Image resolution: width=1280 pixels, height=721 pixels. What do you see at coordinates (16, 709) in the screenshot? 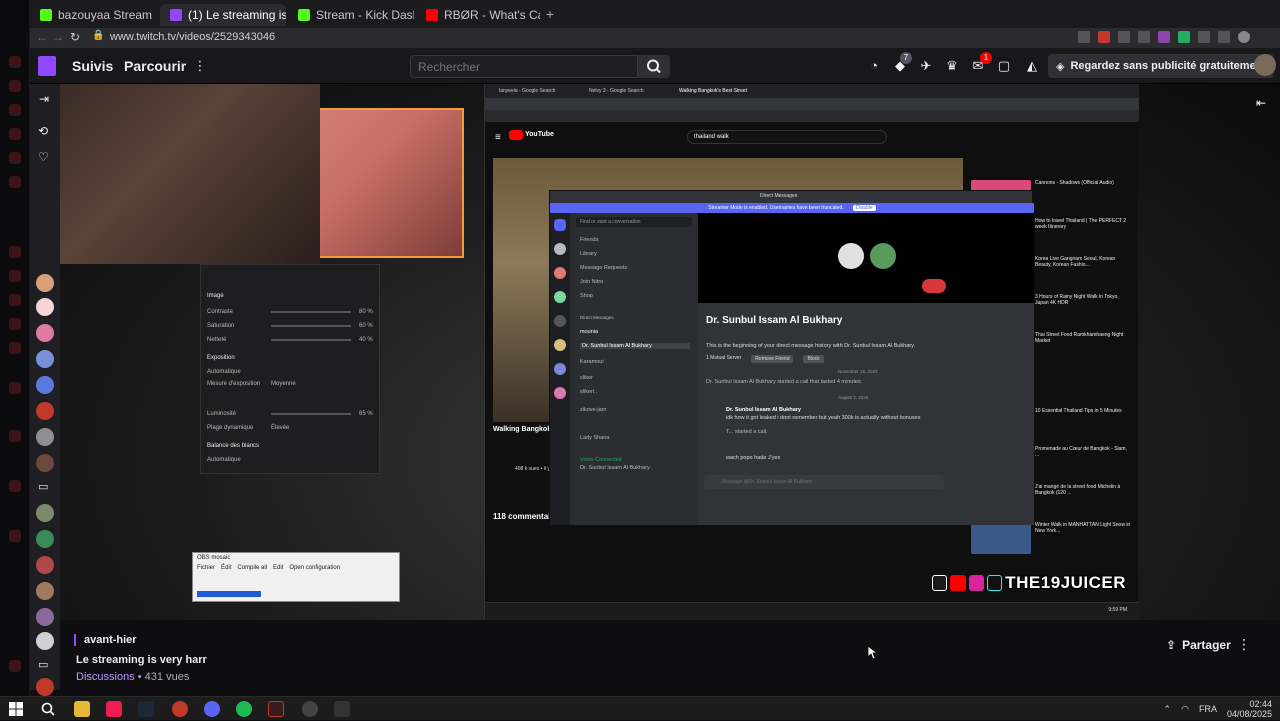
I see `windows-start-icon` at bounding box center [16, 709].